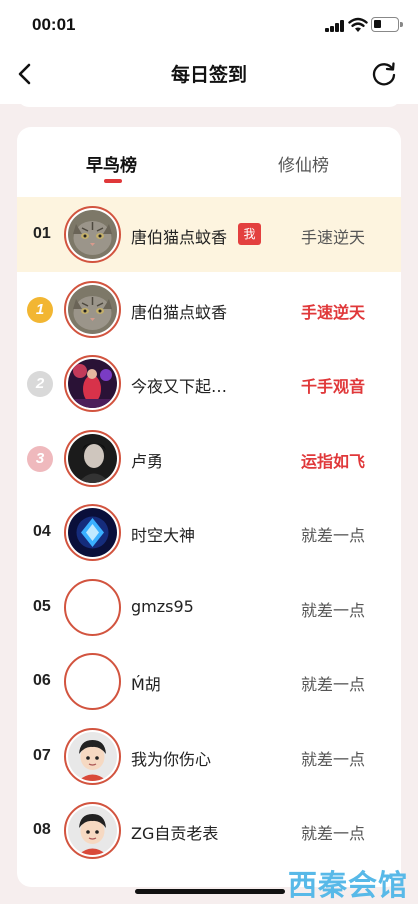  What do you see at coordinates (303, 163) in the screenshot?
I see `tab-night-owl: 修仙榜` at bounding box center [303, 163].